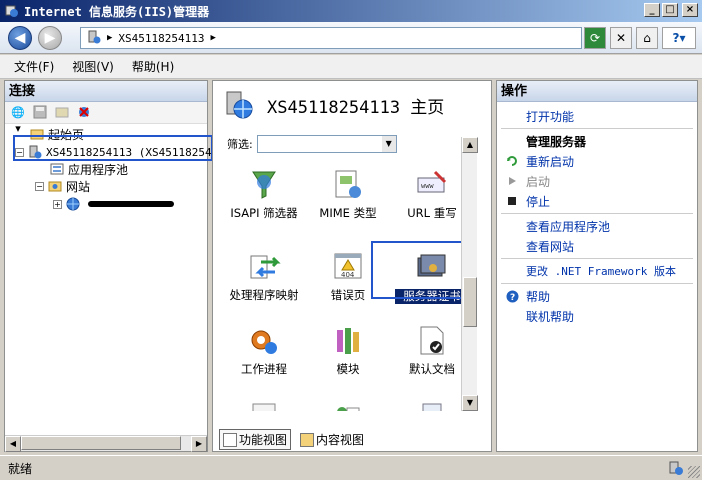 The image size is (702, 480). Describe the element at coordinates (13, 444) in the screenshot. I see `scroll-left-button: ◀` at that location.